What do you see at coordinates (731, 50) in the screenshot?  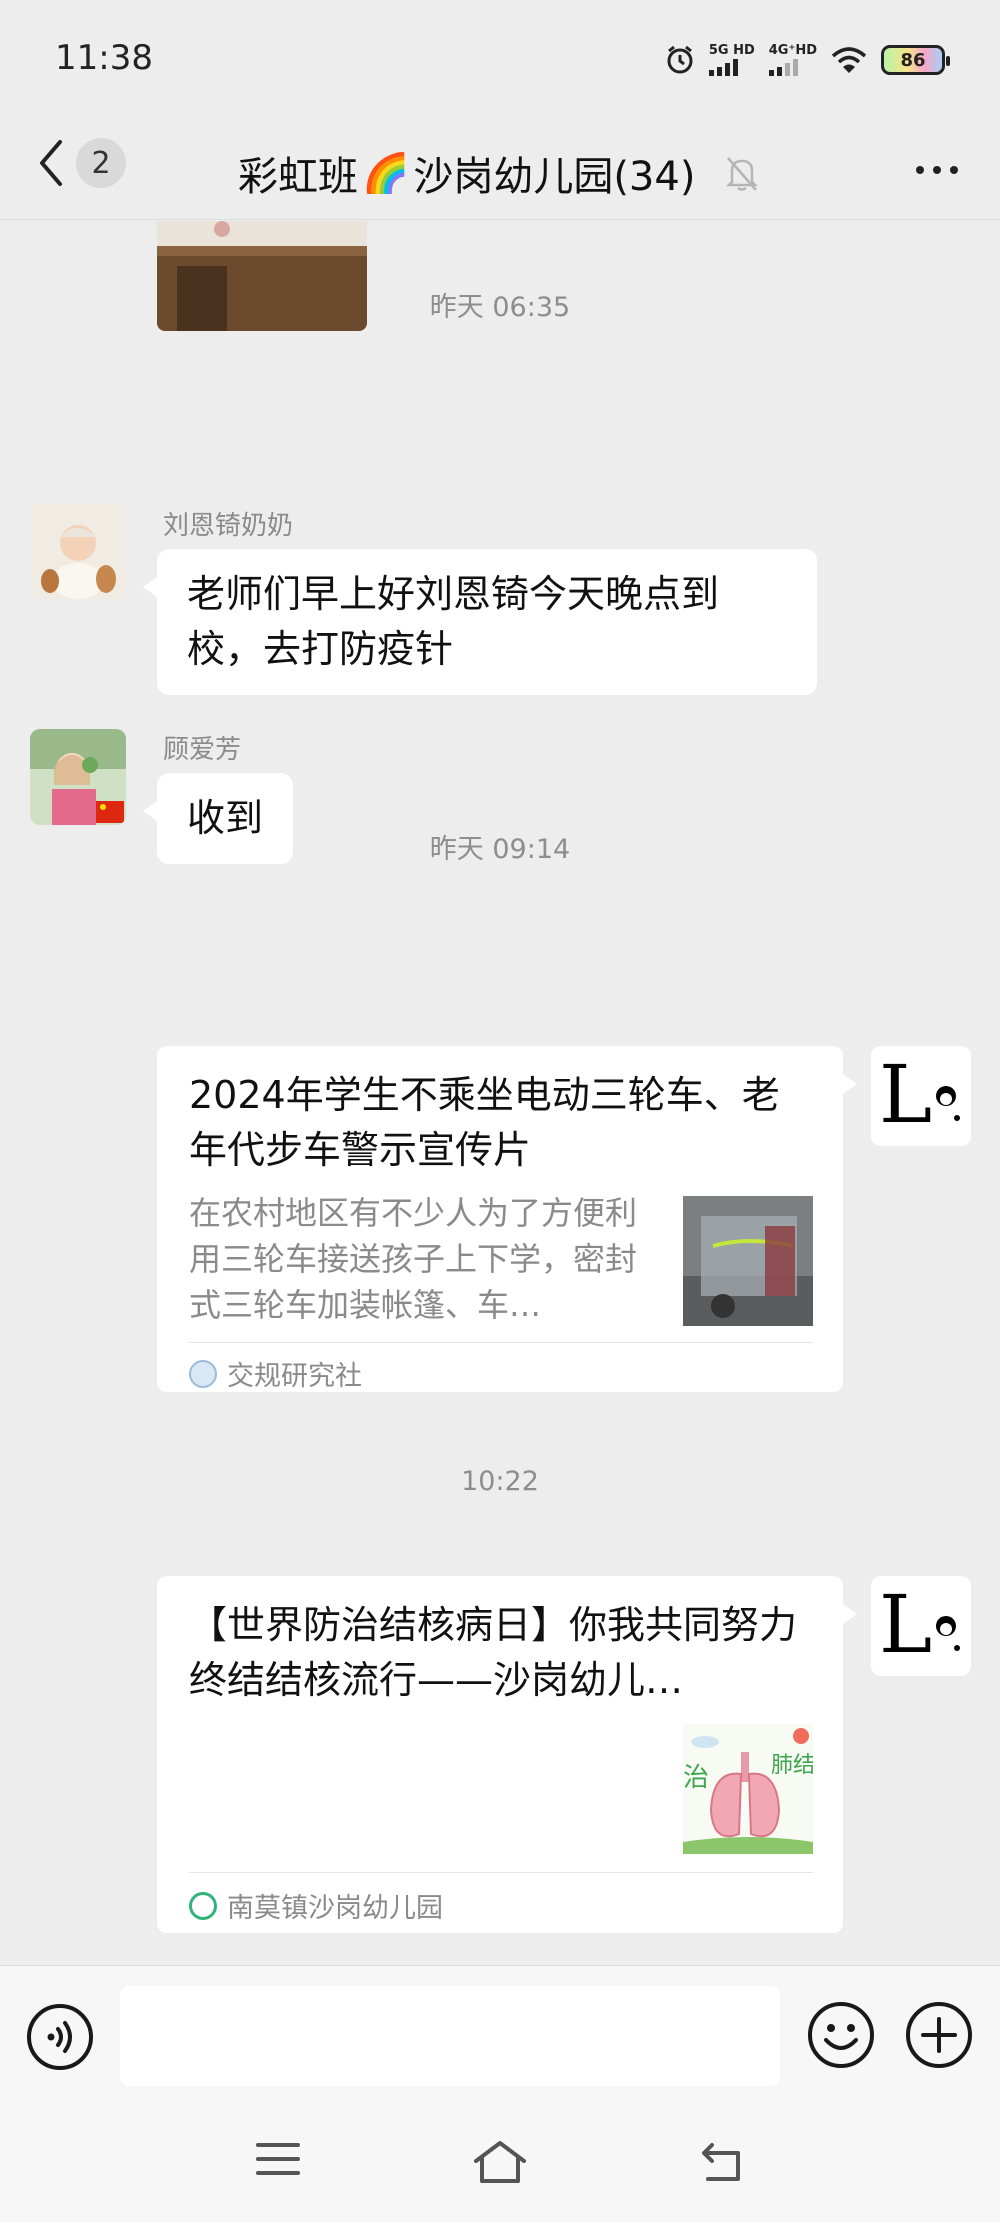 I see `sim1-network-label: 5G HD` at bounding box center [731, 50].